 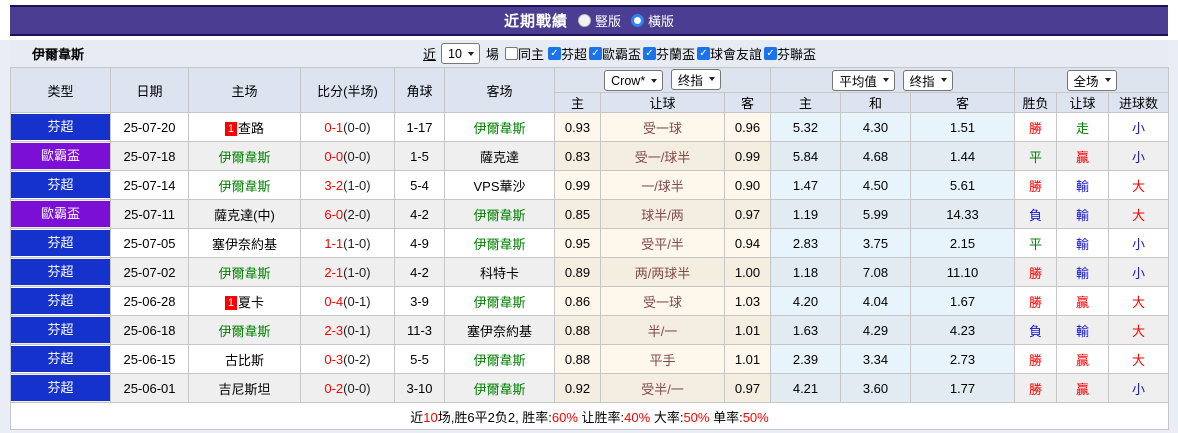 I want to click on euro-type-select: 终指, so click(x=927, y=80).